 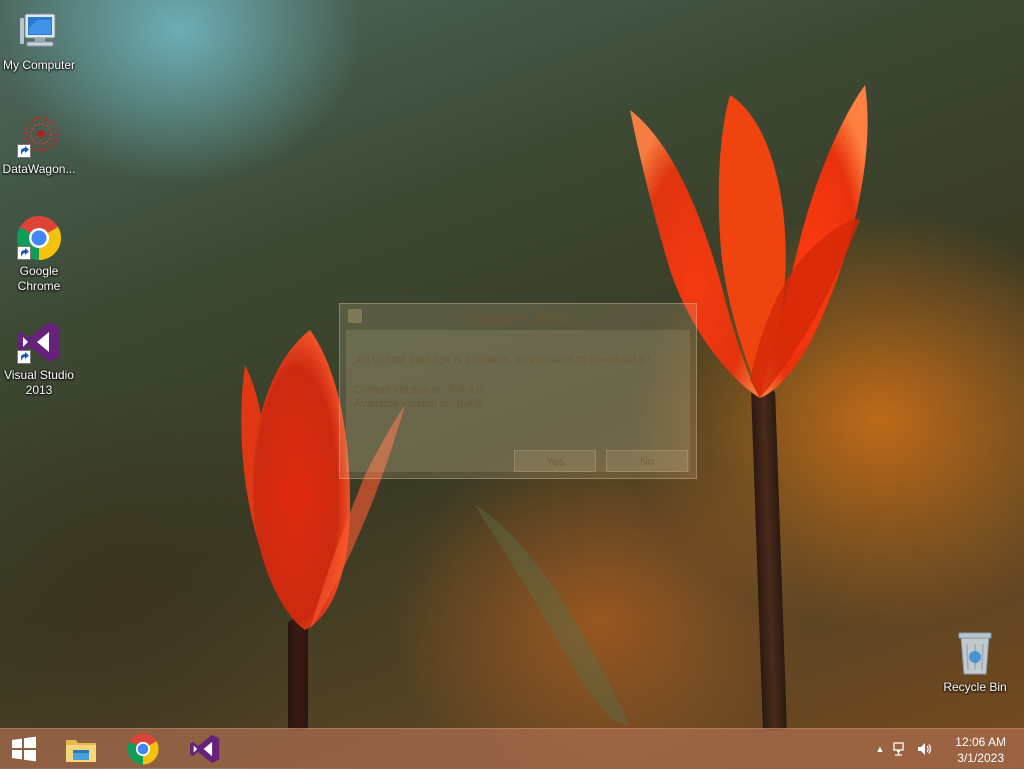 What do you see at coordinates (39, 32) in the screenshot?
I see `computer-icon` at bounding box center [39, 32].